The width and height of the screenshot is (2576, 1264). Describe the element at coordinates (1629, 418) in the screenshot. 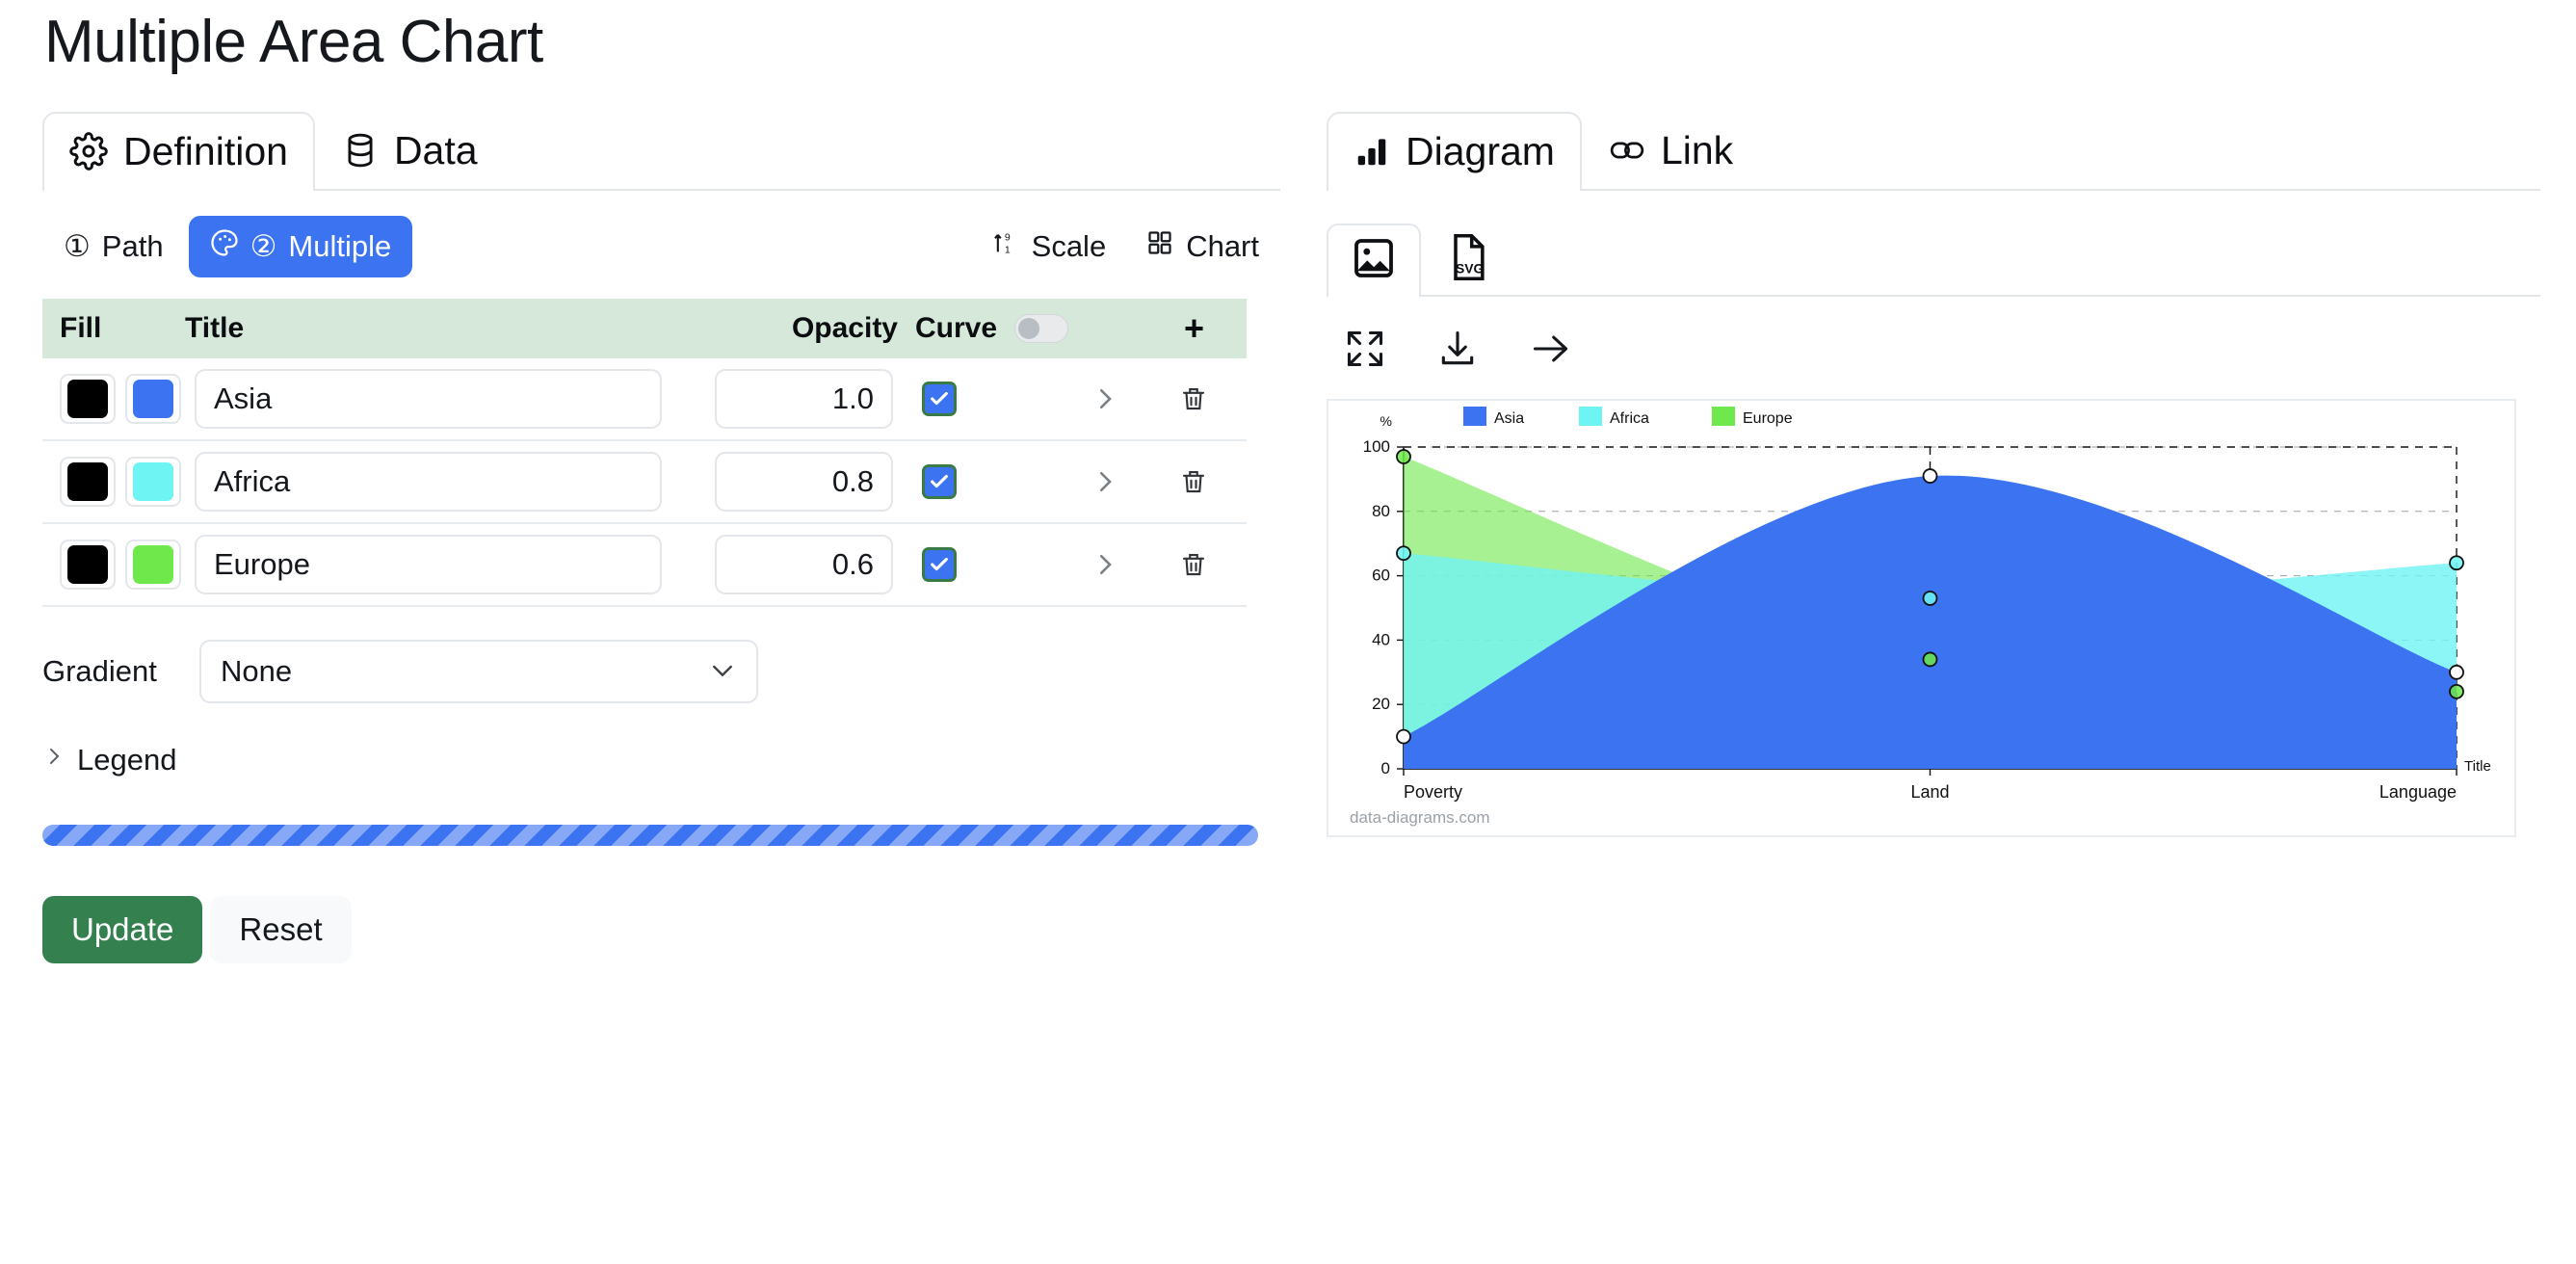

I see `svg-text: Africa` at that location.